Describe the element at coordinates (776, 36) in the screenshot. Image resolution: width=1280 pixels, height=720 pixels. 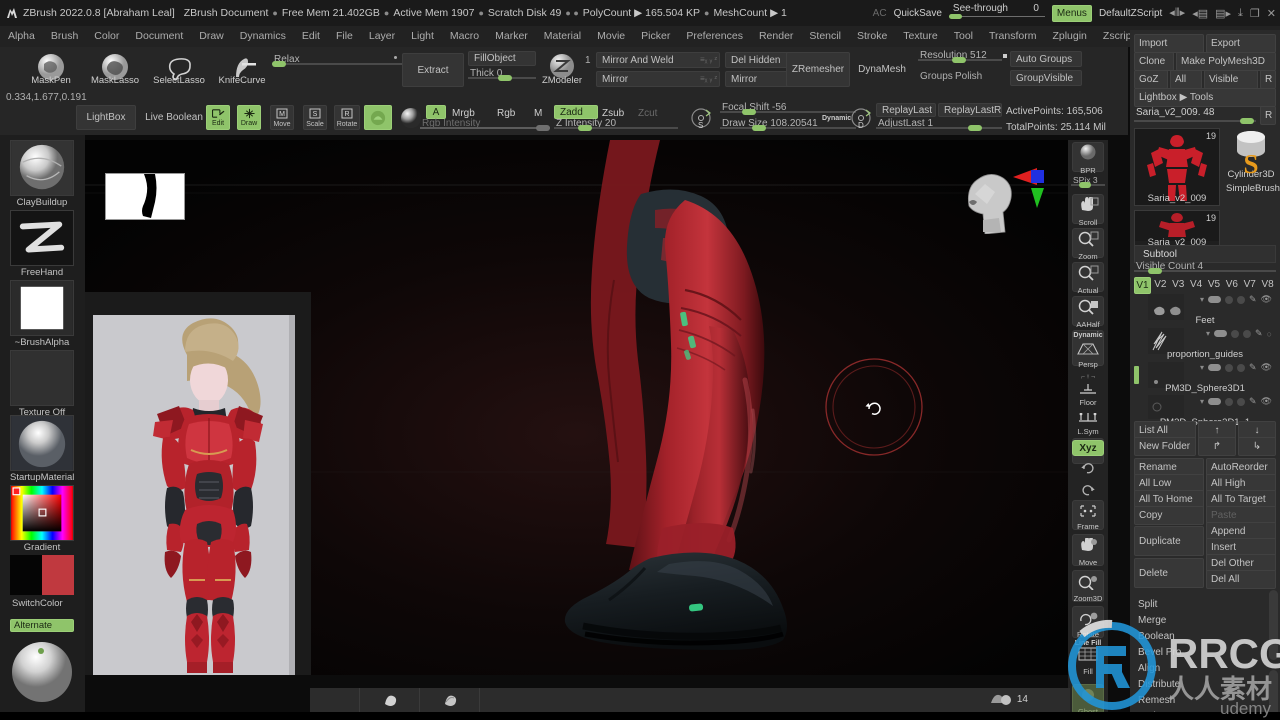
I see `menu-item-render: Render` at that location.